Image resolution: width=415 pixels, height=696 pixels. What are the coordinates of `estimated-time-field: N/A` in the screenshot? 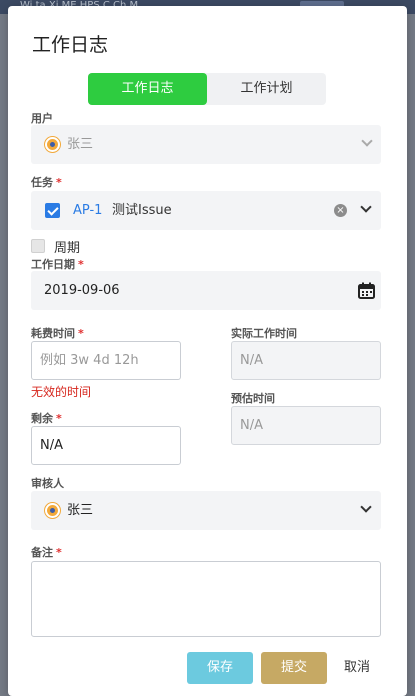 It's located at (306, 425).